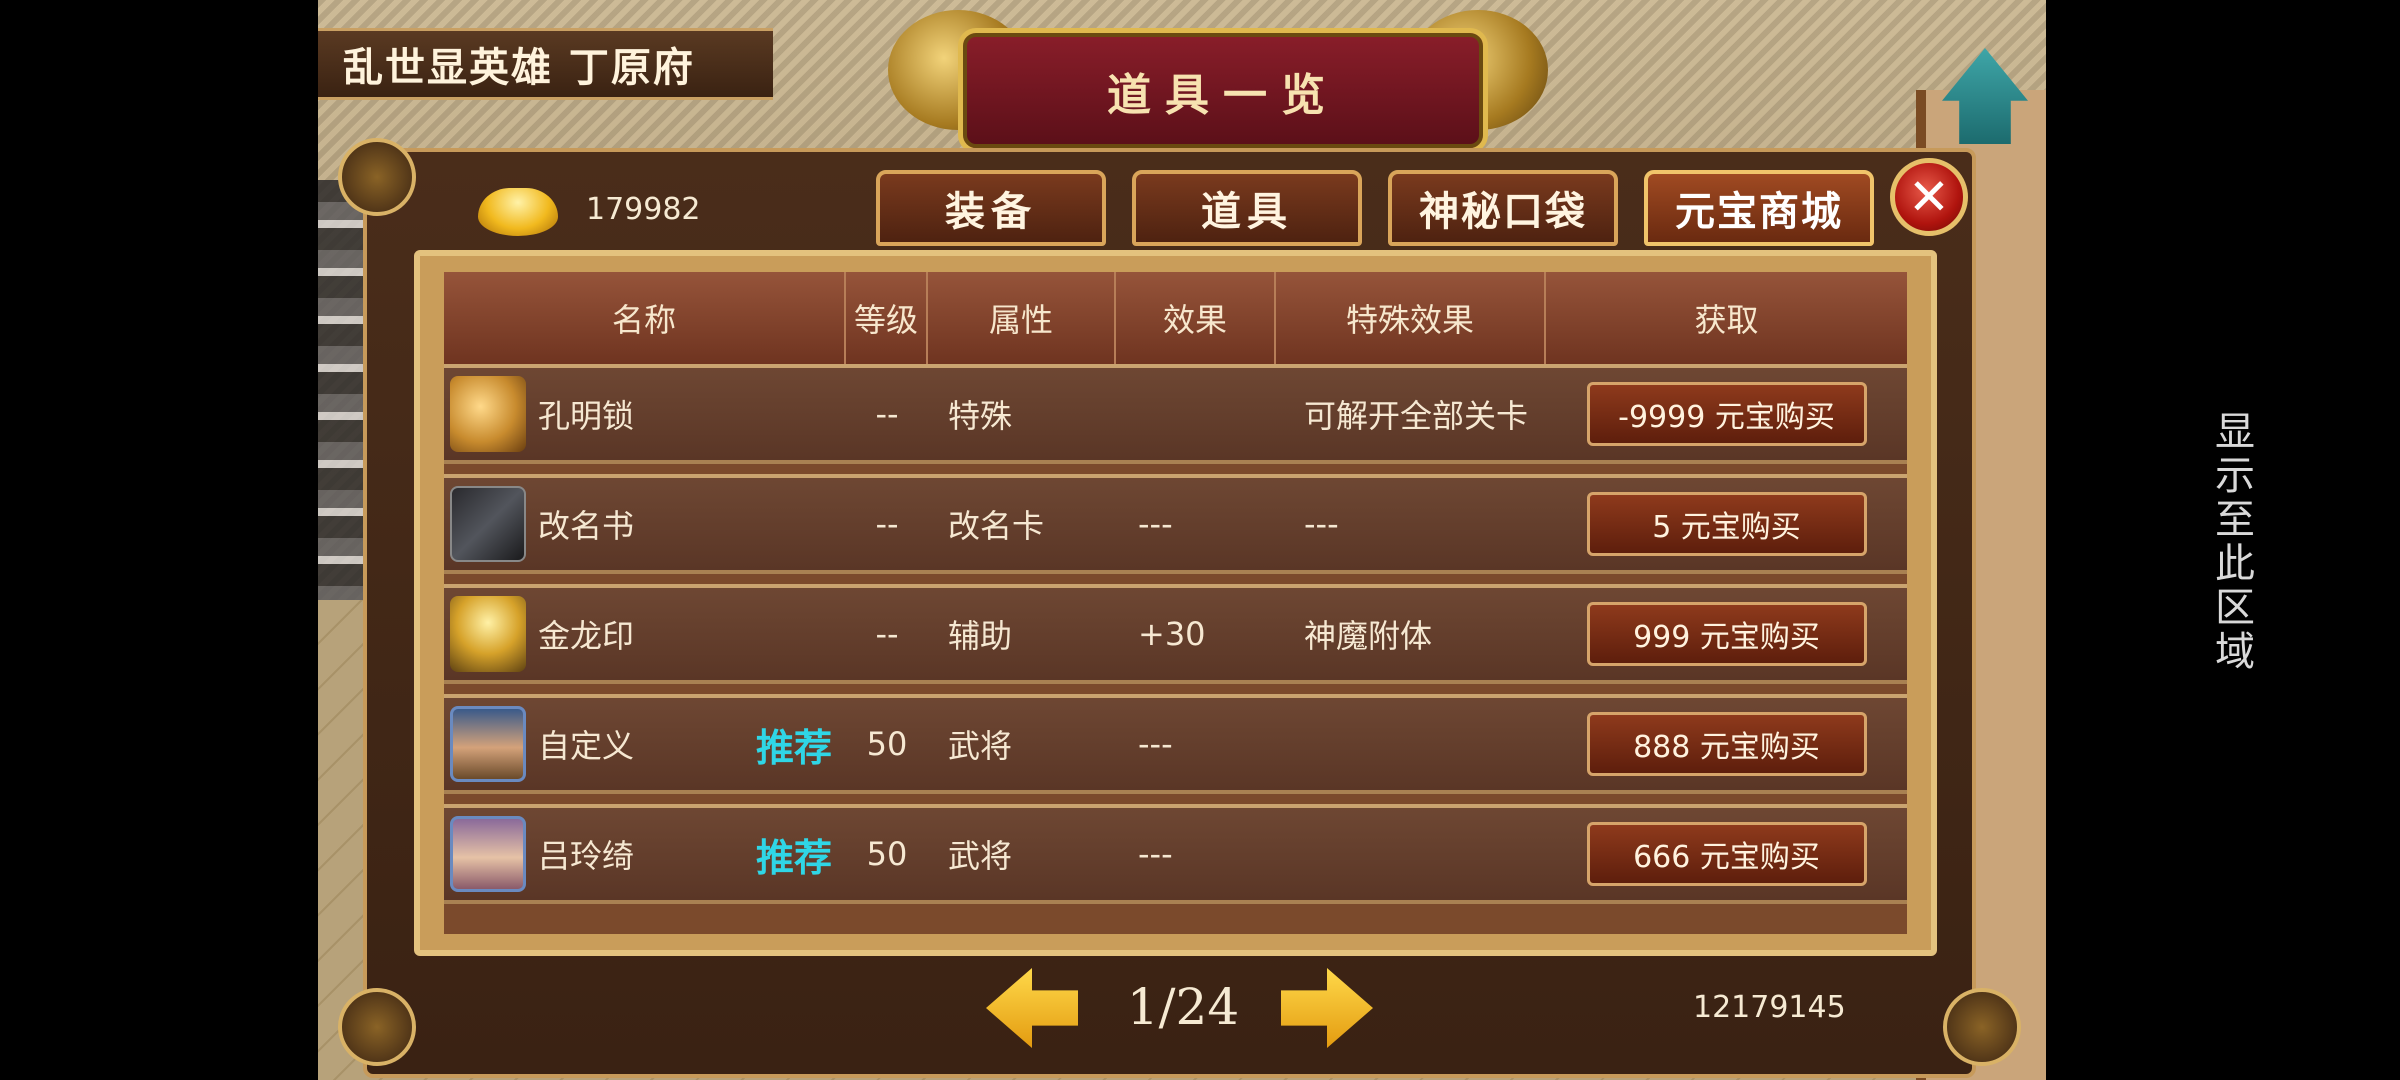  Describe the element at coordinates (1726, 744) in the screenshot. I see `buy-button: 888 元宝购买` at that location.